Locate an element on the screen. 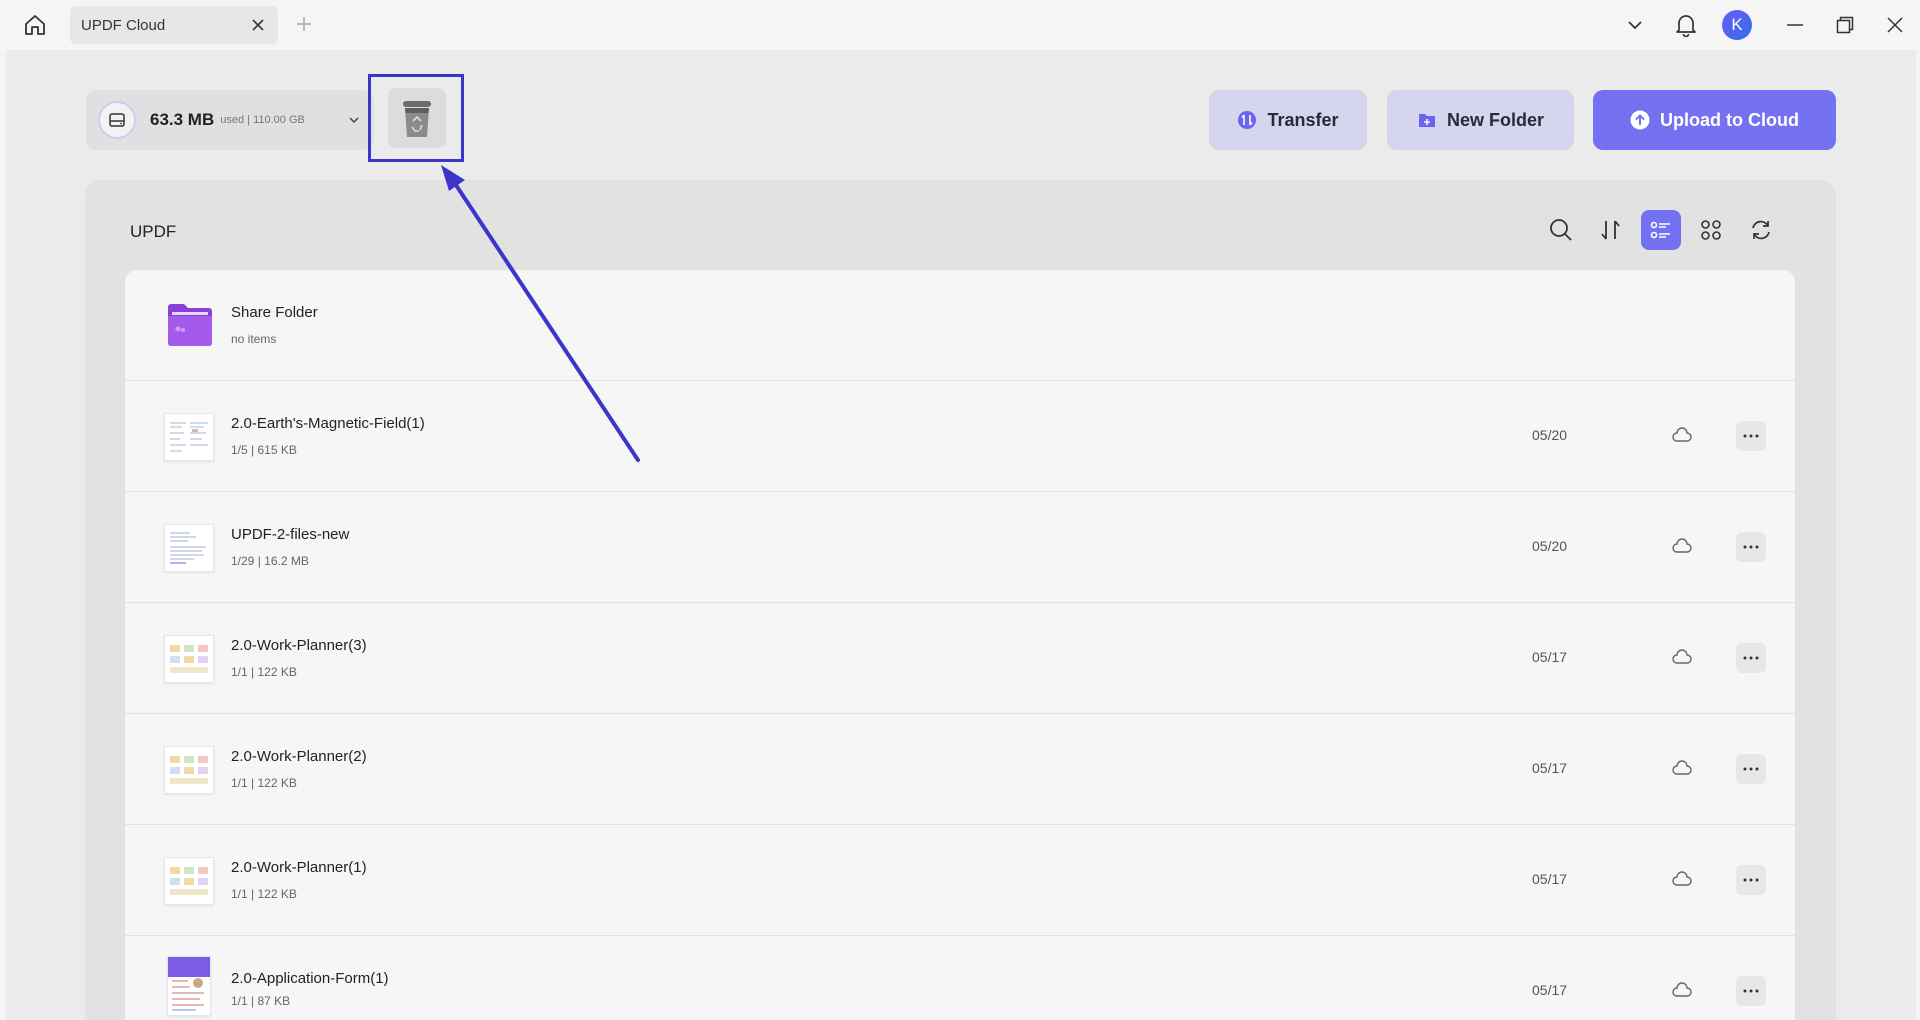 This screenshot has width=1920, height=1020. grid-view-button is located at coordinates (1711, 230).